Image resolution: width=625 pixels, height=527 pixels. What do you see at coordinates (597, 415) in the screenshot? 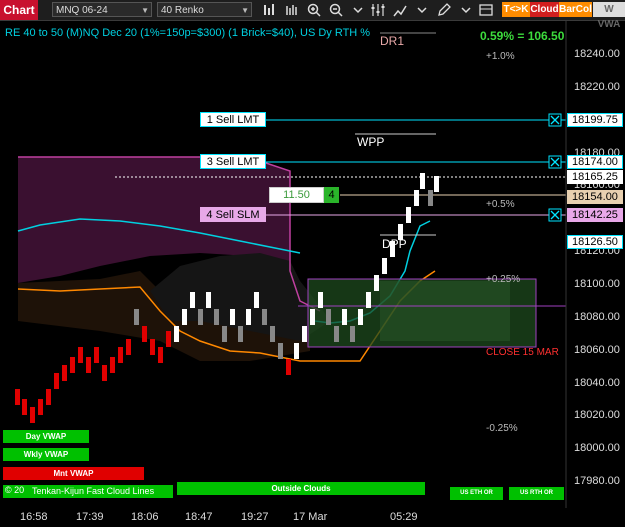
I see `y-tick: 18020.00` at bounding box center [597, 415].